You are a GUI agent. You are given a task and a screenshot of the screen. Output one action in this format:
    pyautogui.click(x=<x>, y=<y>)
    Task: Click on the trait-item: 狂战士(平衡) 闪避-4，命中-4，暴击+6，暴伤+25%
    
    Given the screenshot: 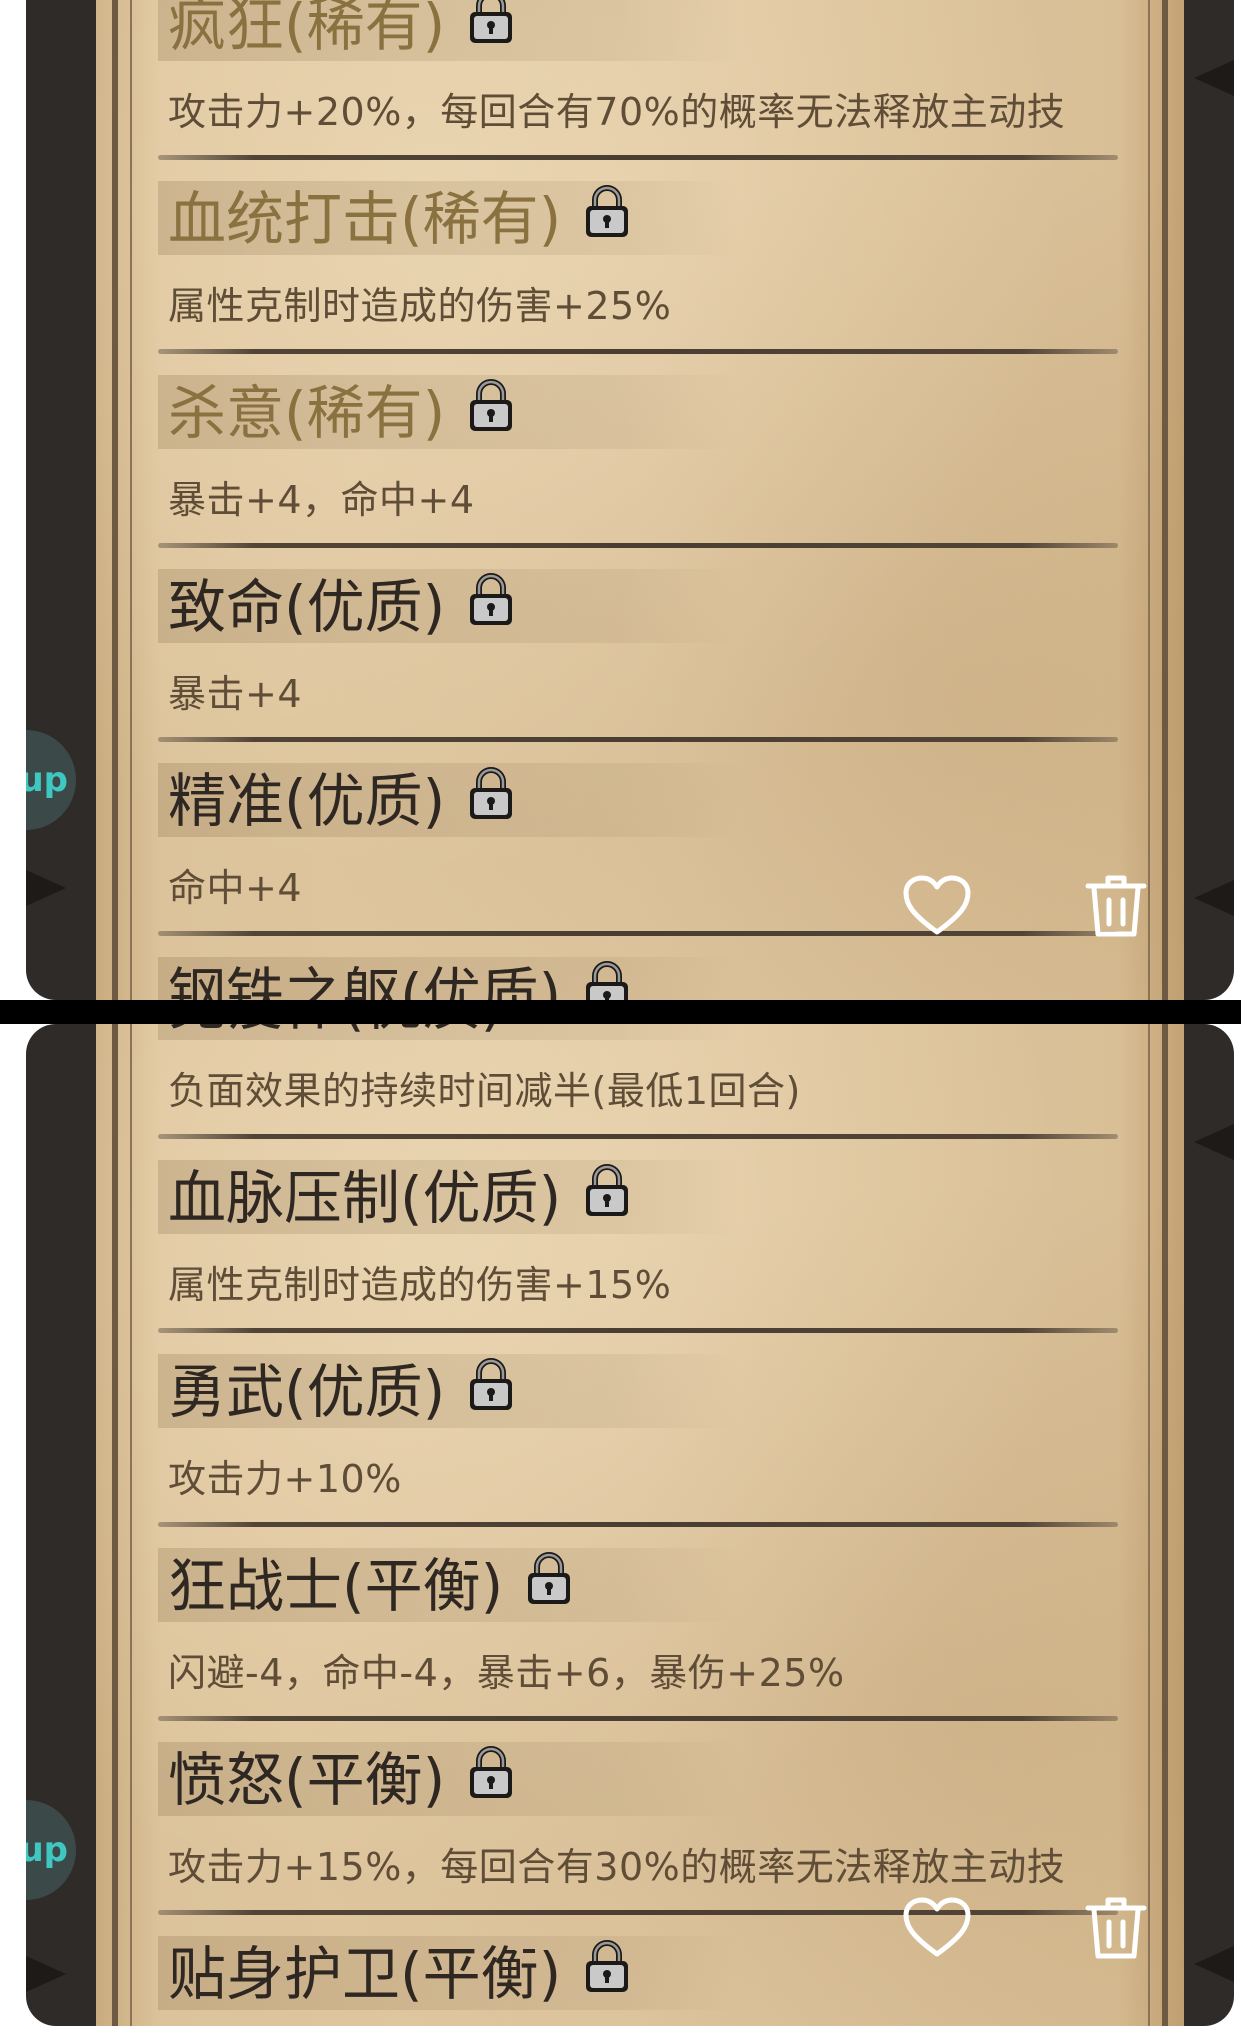 What is the action you would take?
    pyautogui.click(x=640, y=1633)
    